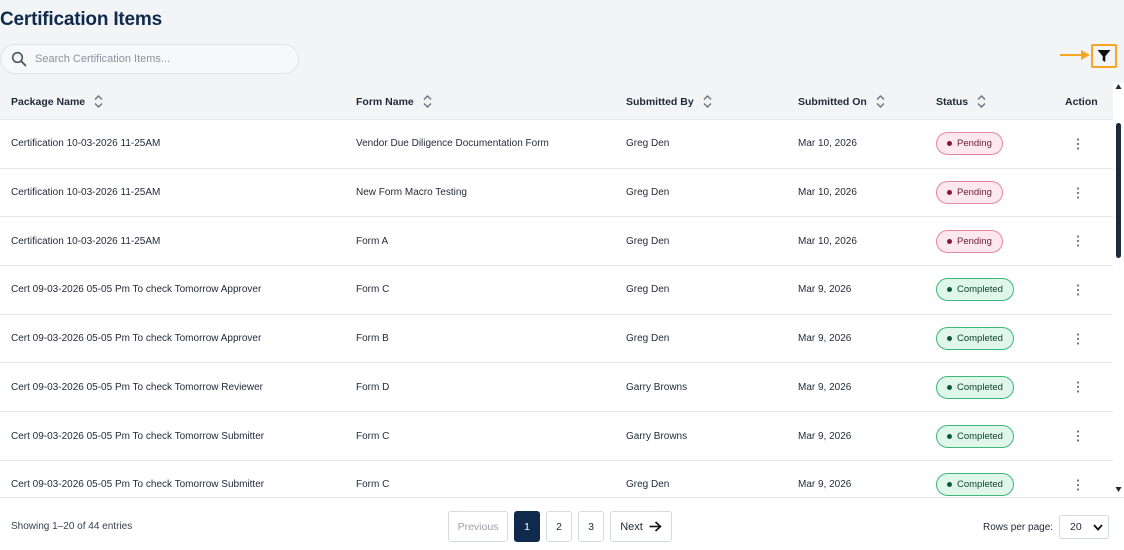 This screenshot has height=550, width=1124. I want to click on filter-icon, so click(1104, 56).